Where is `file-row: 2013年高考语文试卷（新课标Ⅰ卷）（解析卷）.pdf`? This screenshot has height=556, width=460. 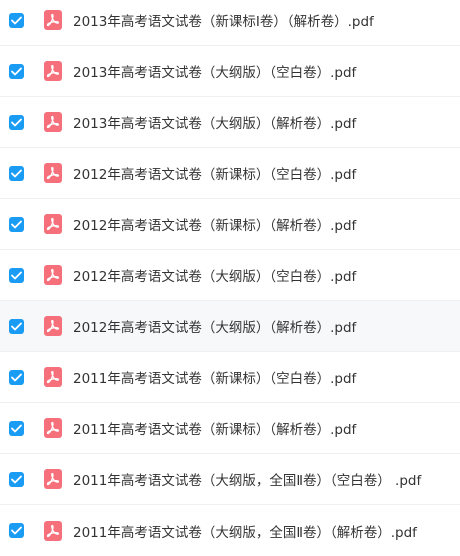 file-row: 2013年高考语文试卷（新课标Ⅰ卷）（解析卷）.pdf is located at coordinates (230, 23).